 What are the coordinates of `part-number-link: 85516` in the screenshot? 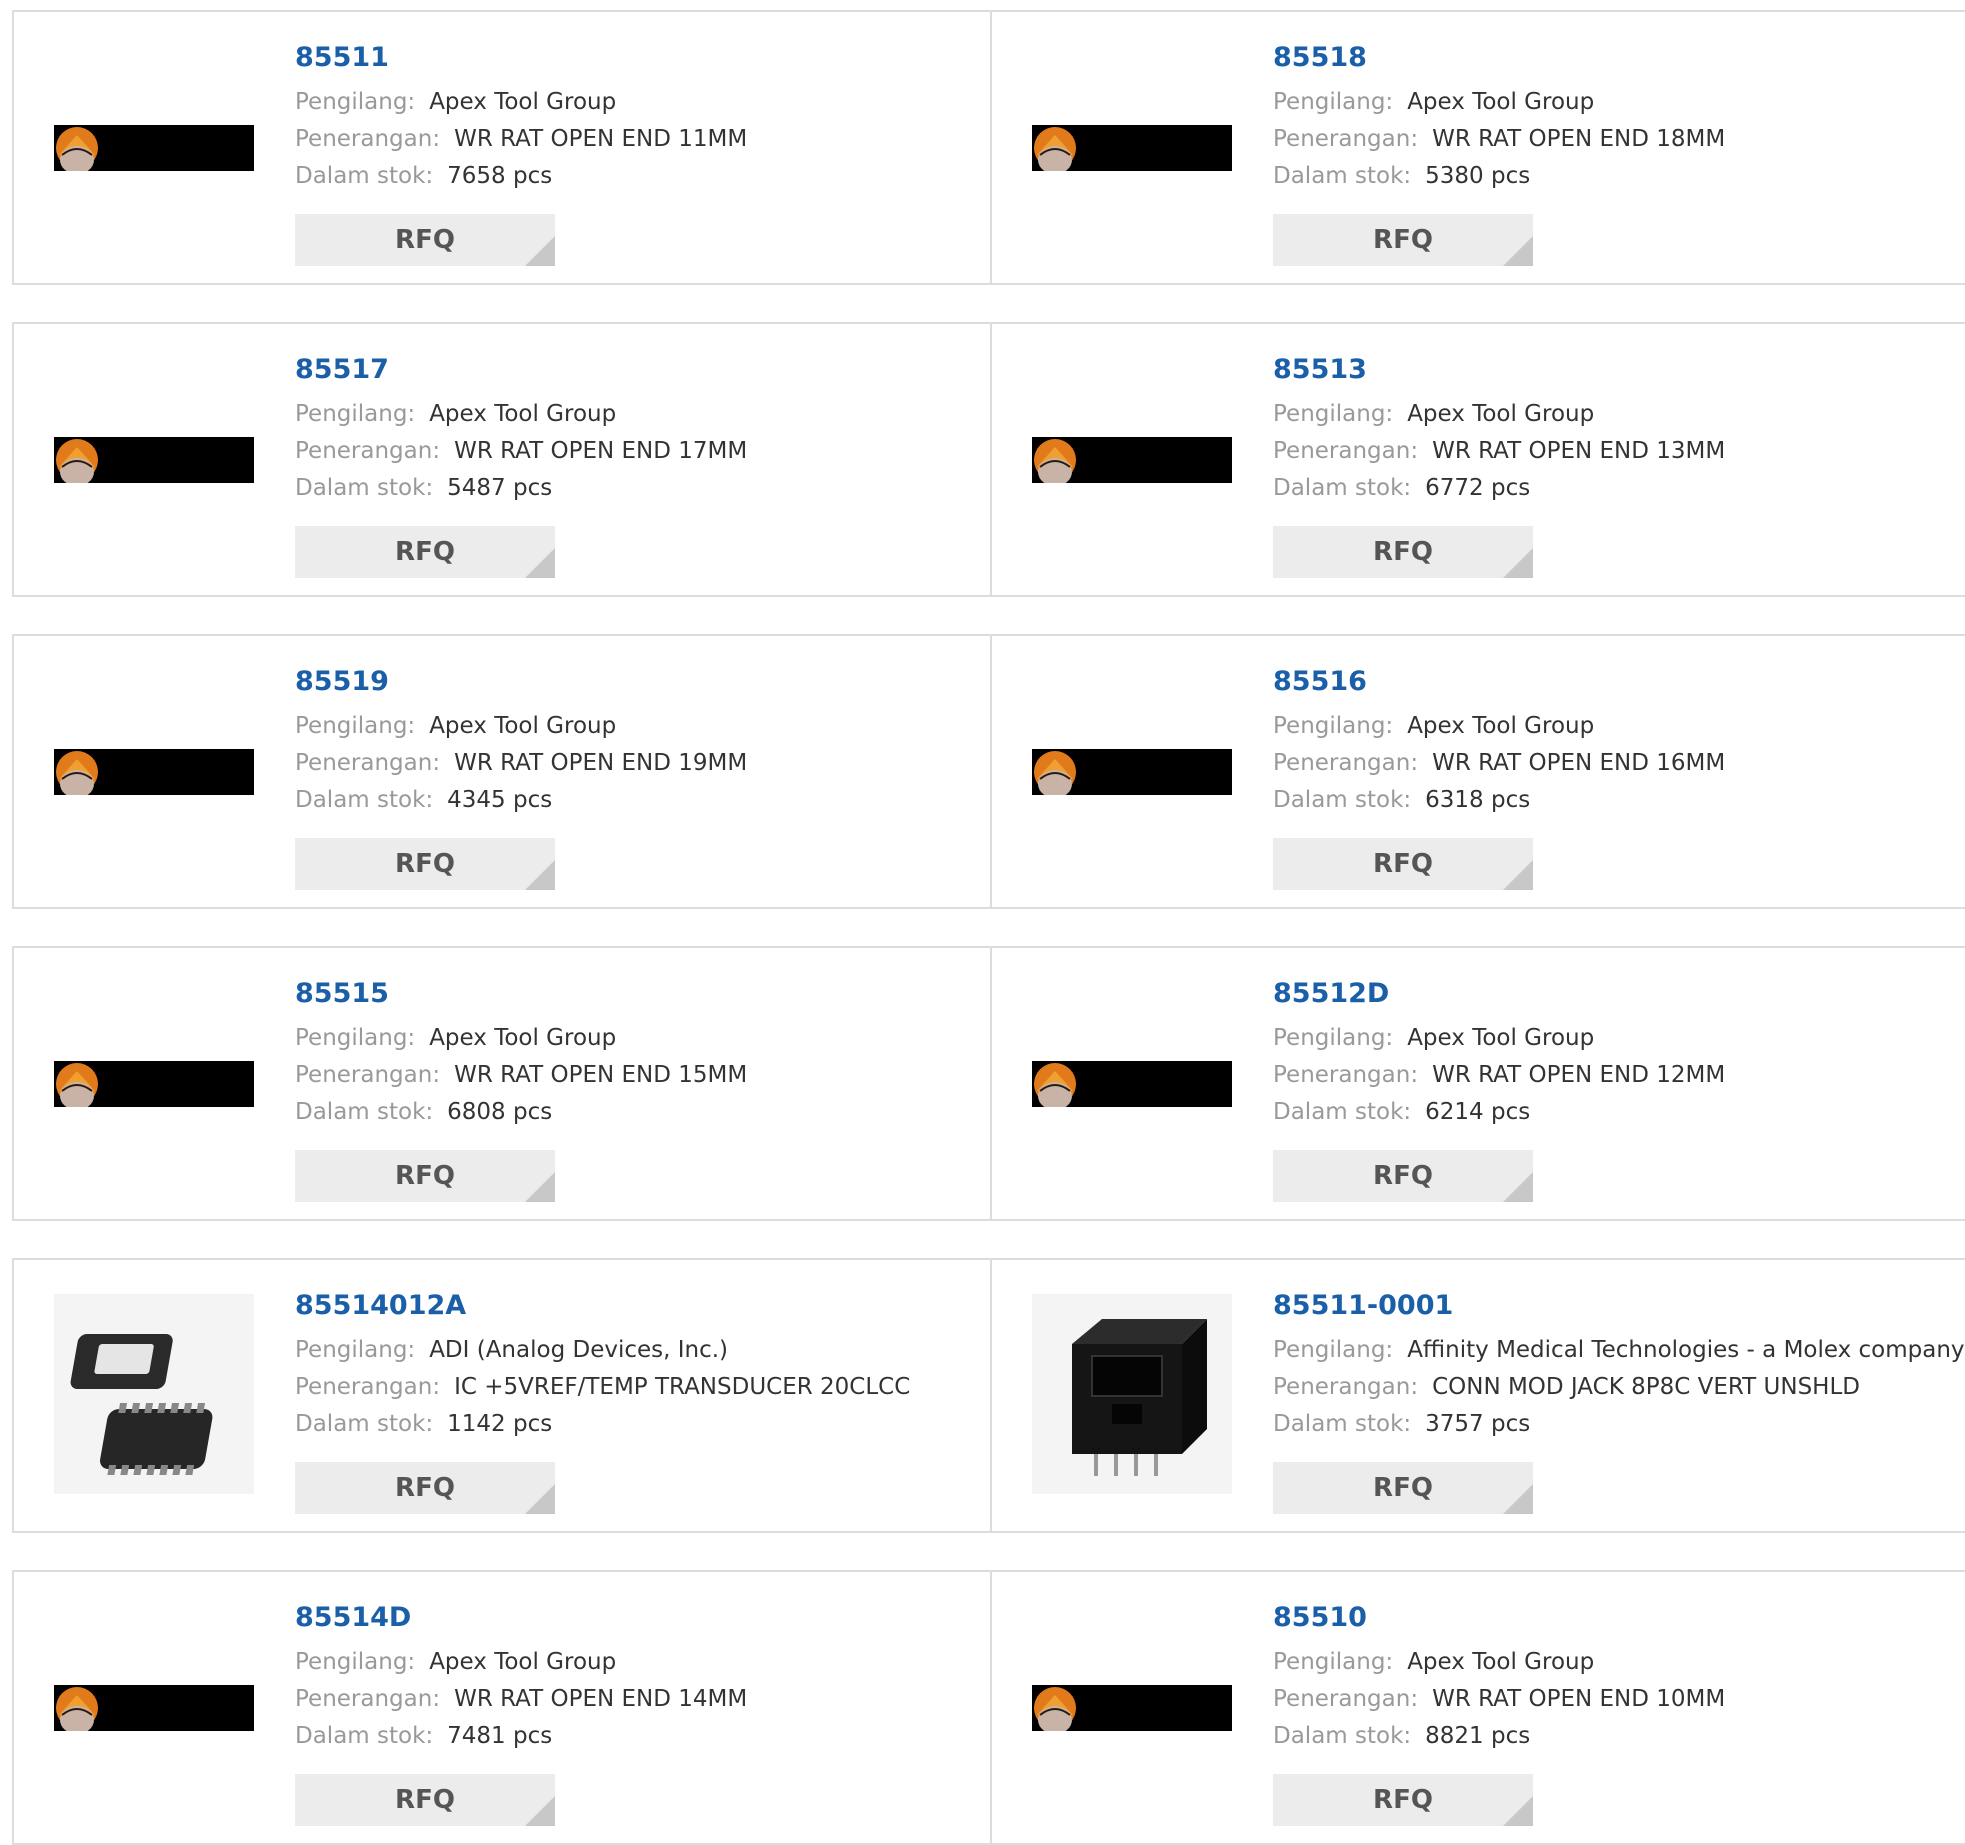 It's located at (1499, 682).